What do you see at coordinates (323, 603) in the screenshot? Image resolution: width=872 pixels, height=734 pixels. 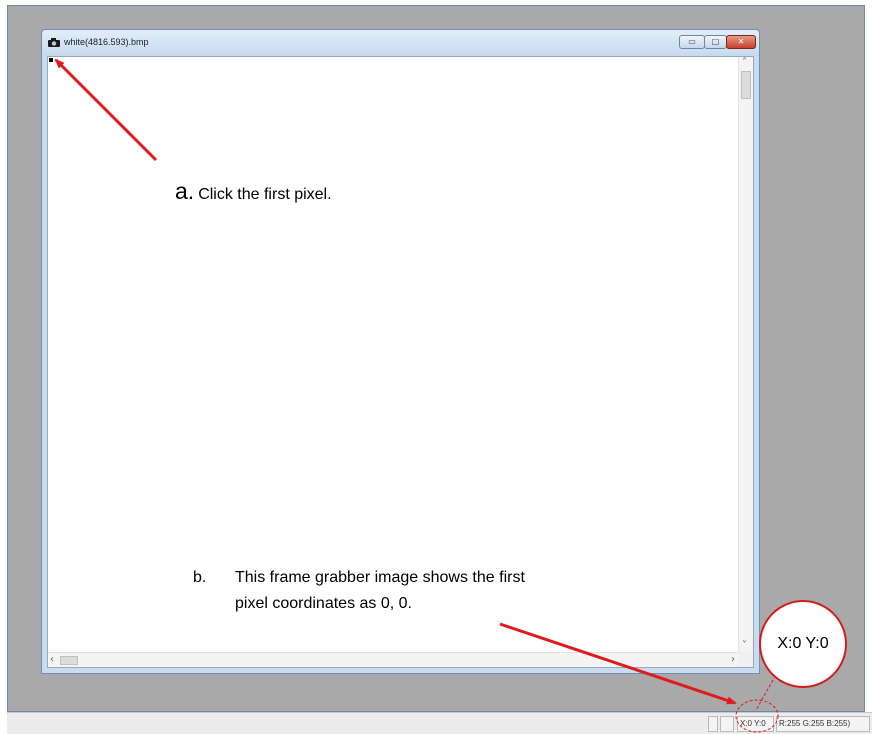 I see `annotation-b-line2: pixel coordinates as 0, 0.` at bounding box center [323, 603].